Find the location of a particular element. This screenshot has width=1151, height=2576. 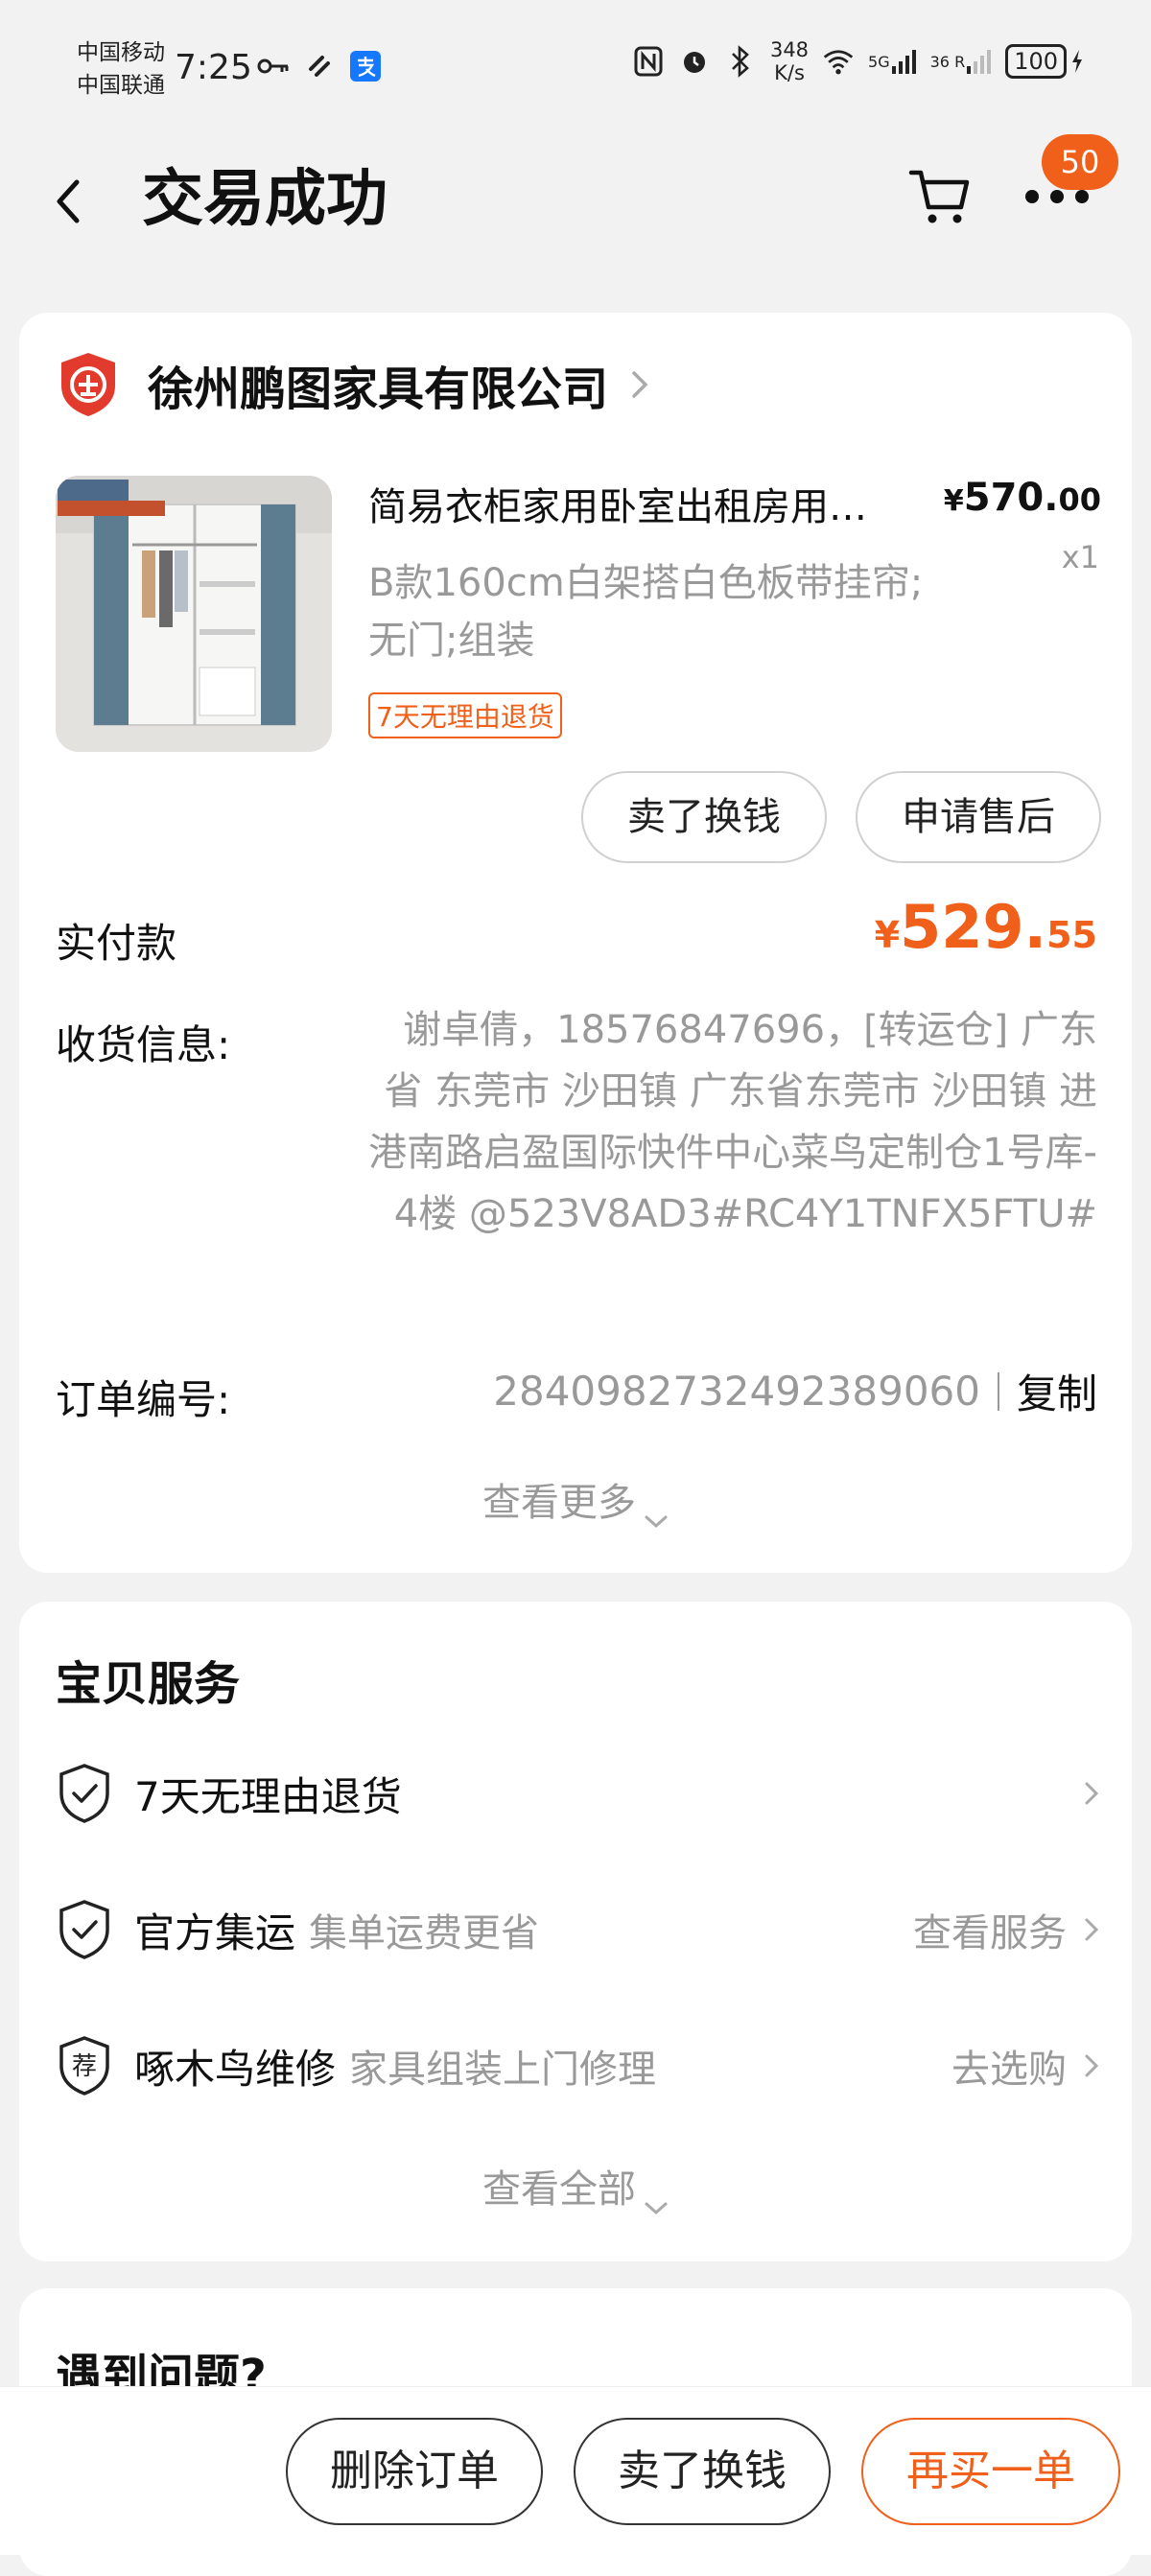

bottom-action-bar: 删除订单 卖了换钱 再买一单 is located at coordinates (575, 2470).